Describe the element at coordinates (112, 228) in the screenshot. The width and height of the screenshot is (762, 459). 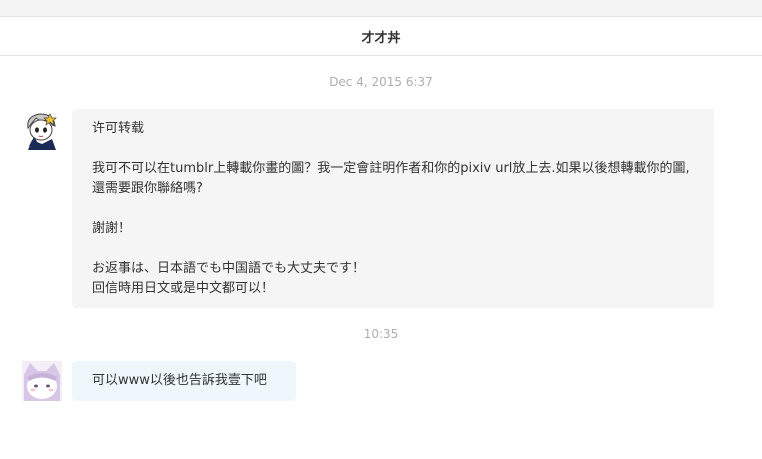
I see `message-line: 謝謝！` at that location.